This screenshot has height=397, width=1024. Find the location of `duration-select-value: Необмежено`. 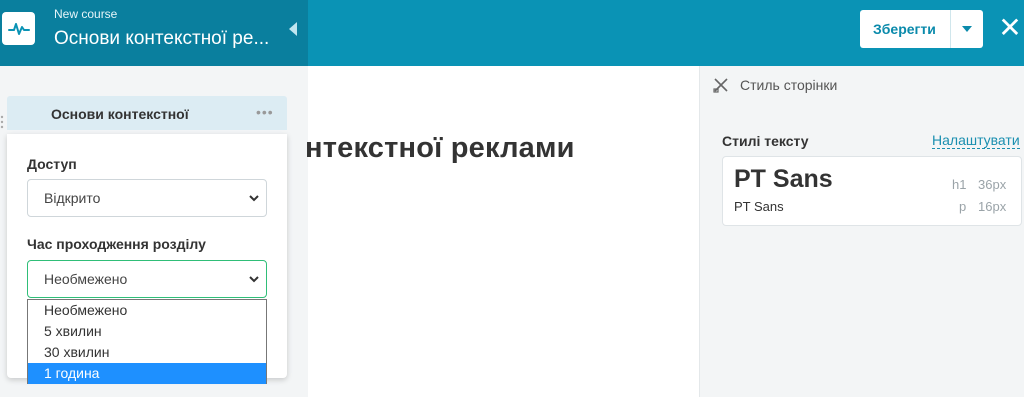

duration-select-value: Необмежено is located at coordinates (86, 279).